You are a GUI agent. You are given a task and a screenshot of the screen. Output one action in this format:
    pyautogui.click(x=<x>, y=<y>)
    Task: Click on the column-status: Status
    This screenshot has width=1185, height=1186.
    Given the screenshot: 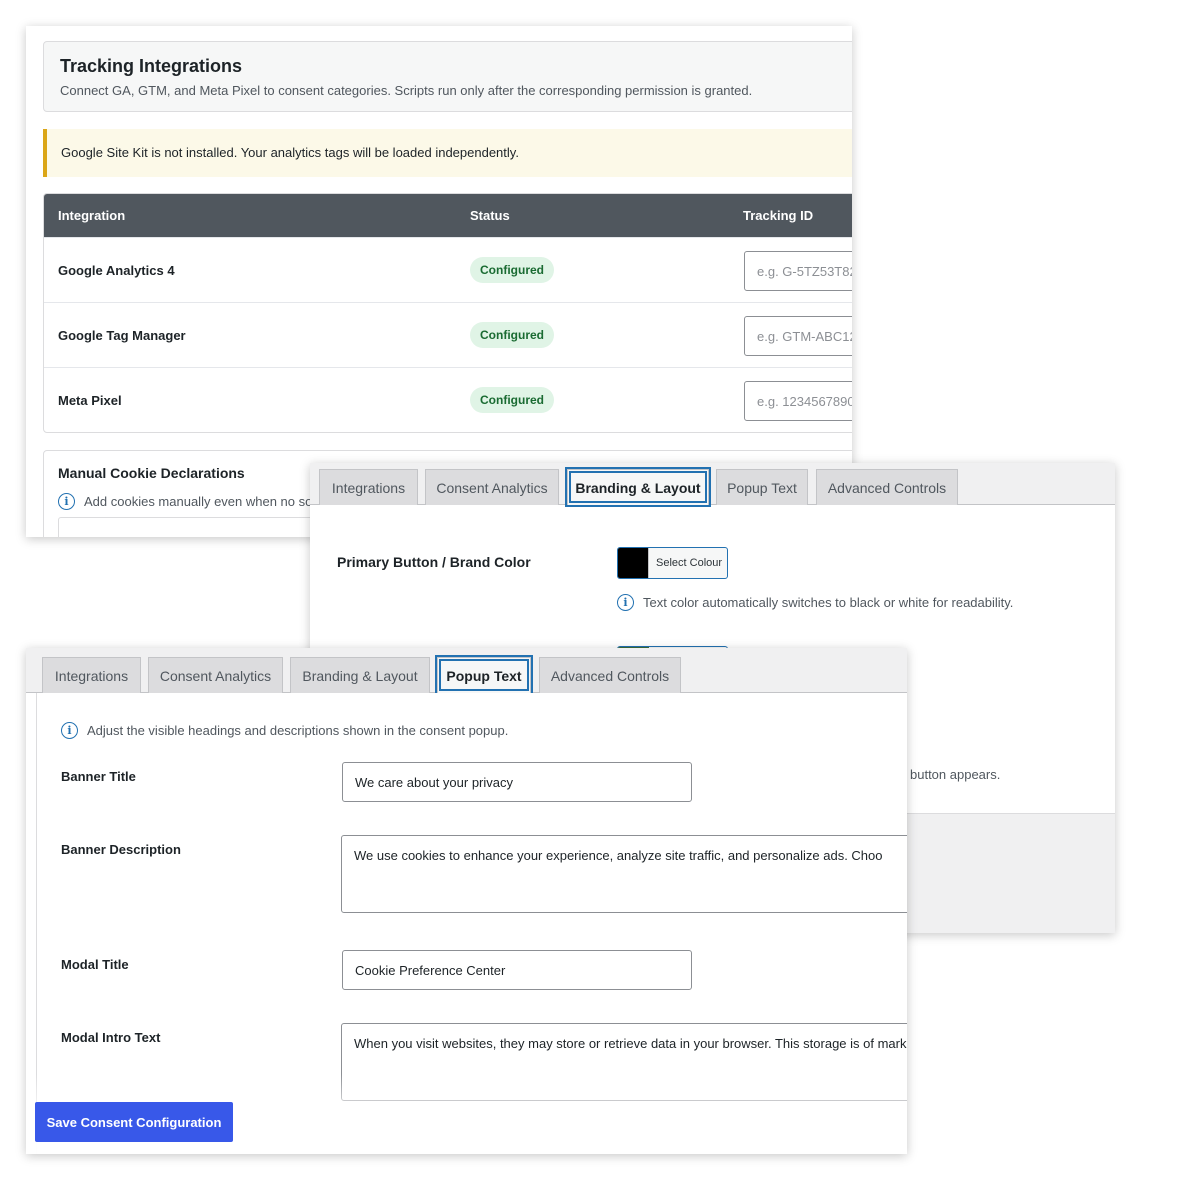 What is the action you would take?
    pyautogui.click(x=490, y=215)
    